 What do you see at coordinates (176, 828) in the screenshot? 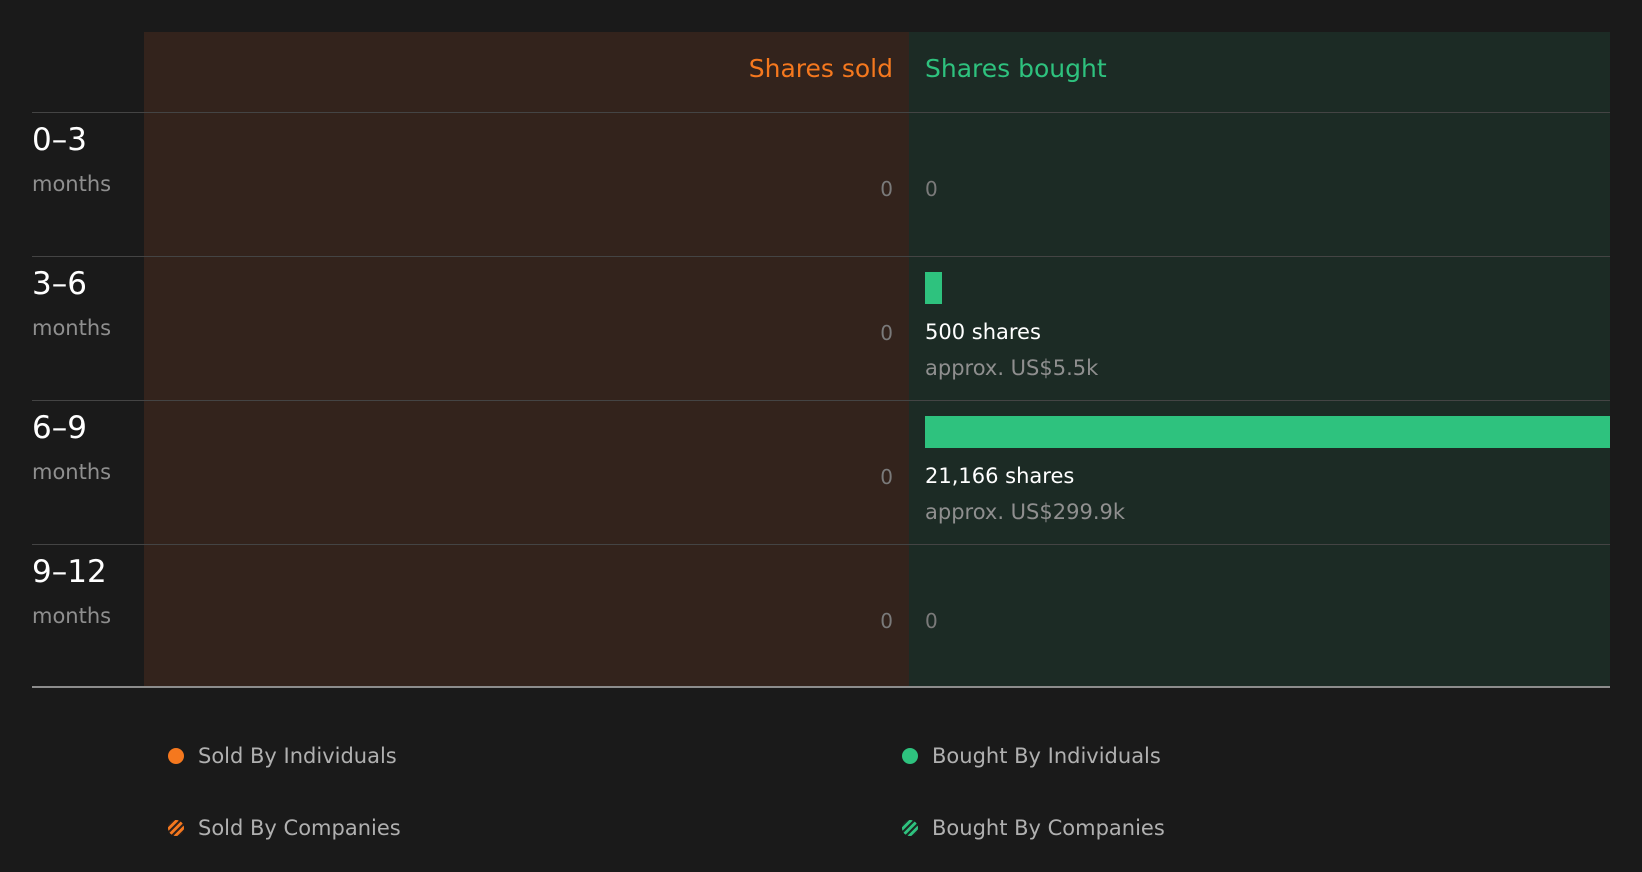
I see `orange-hatched-dot-icon` at bounding box center [176, 828].